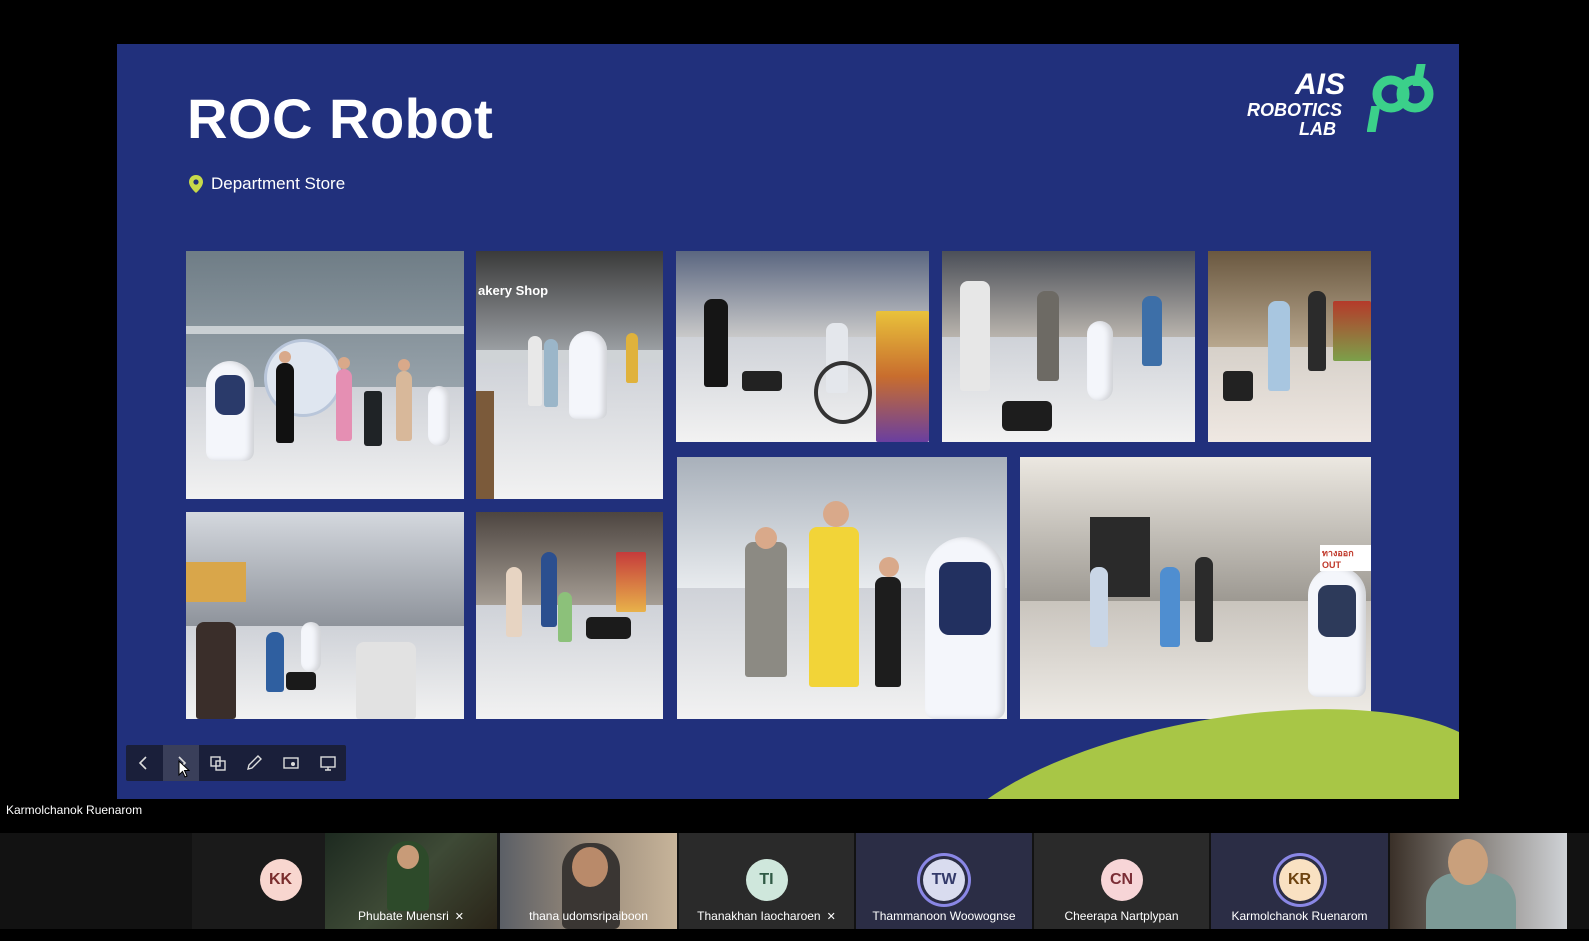  What do you see at coordinates (325, 375) in the screenshot?
I see `photo-store-entrance` at bounding box center [325, 375].